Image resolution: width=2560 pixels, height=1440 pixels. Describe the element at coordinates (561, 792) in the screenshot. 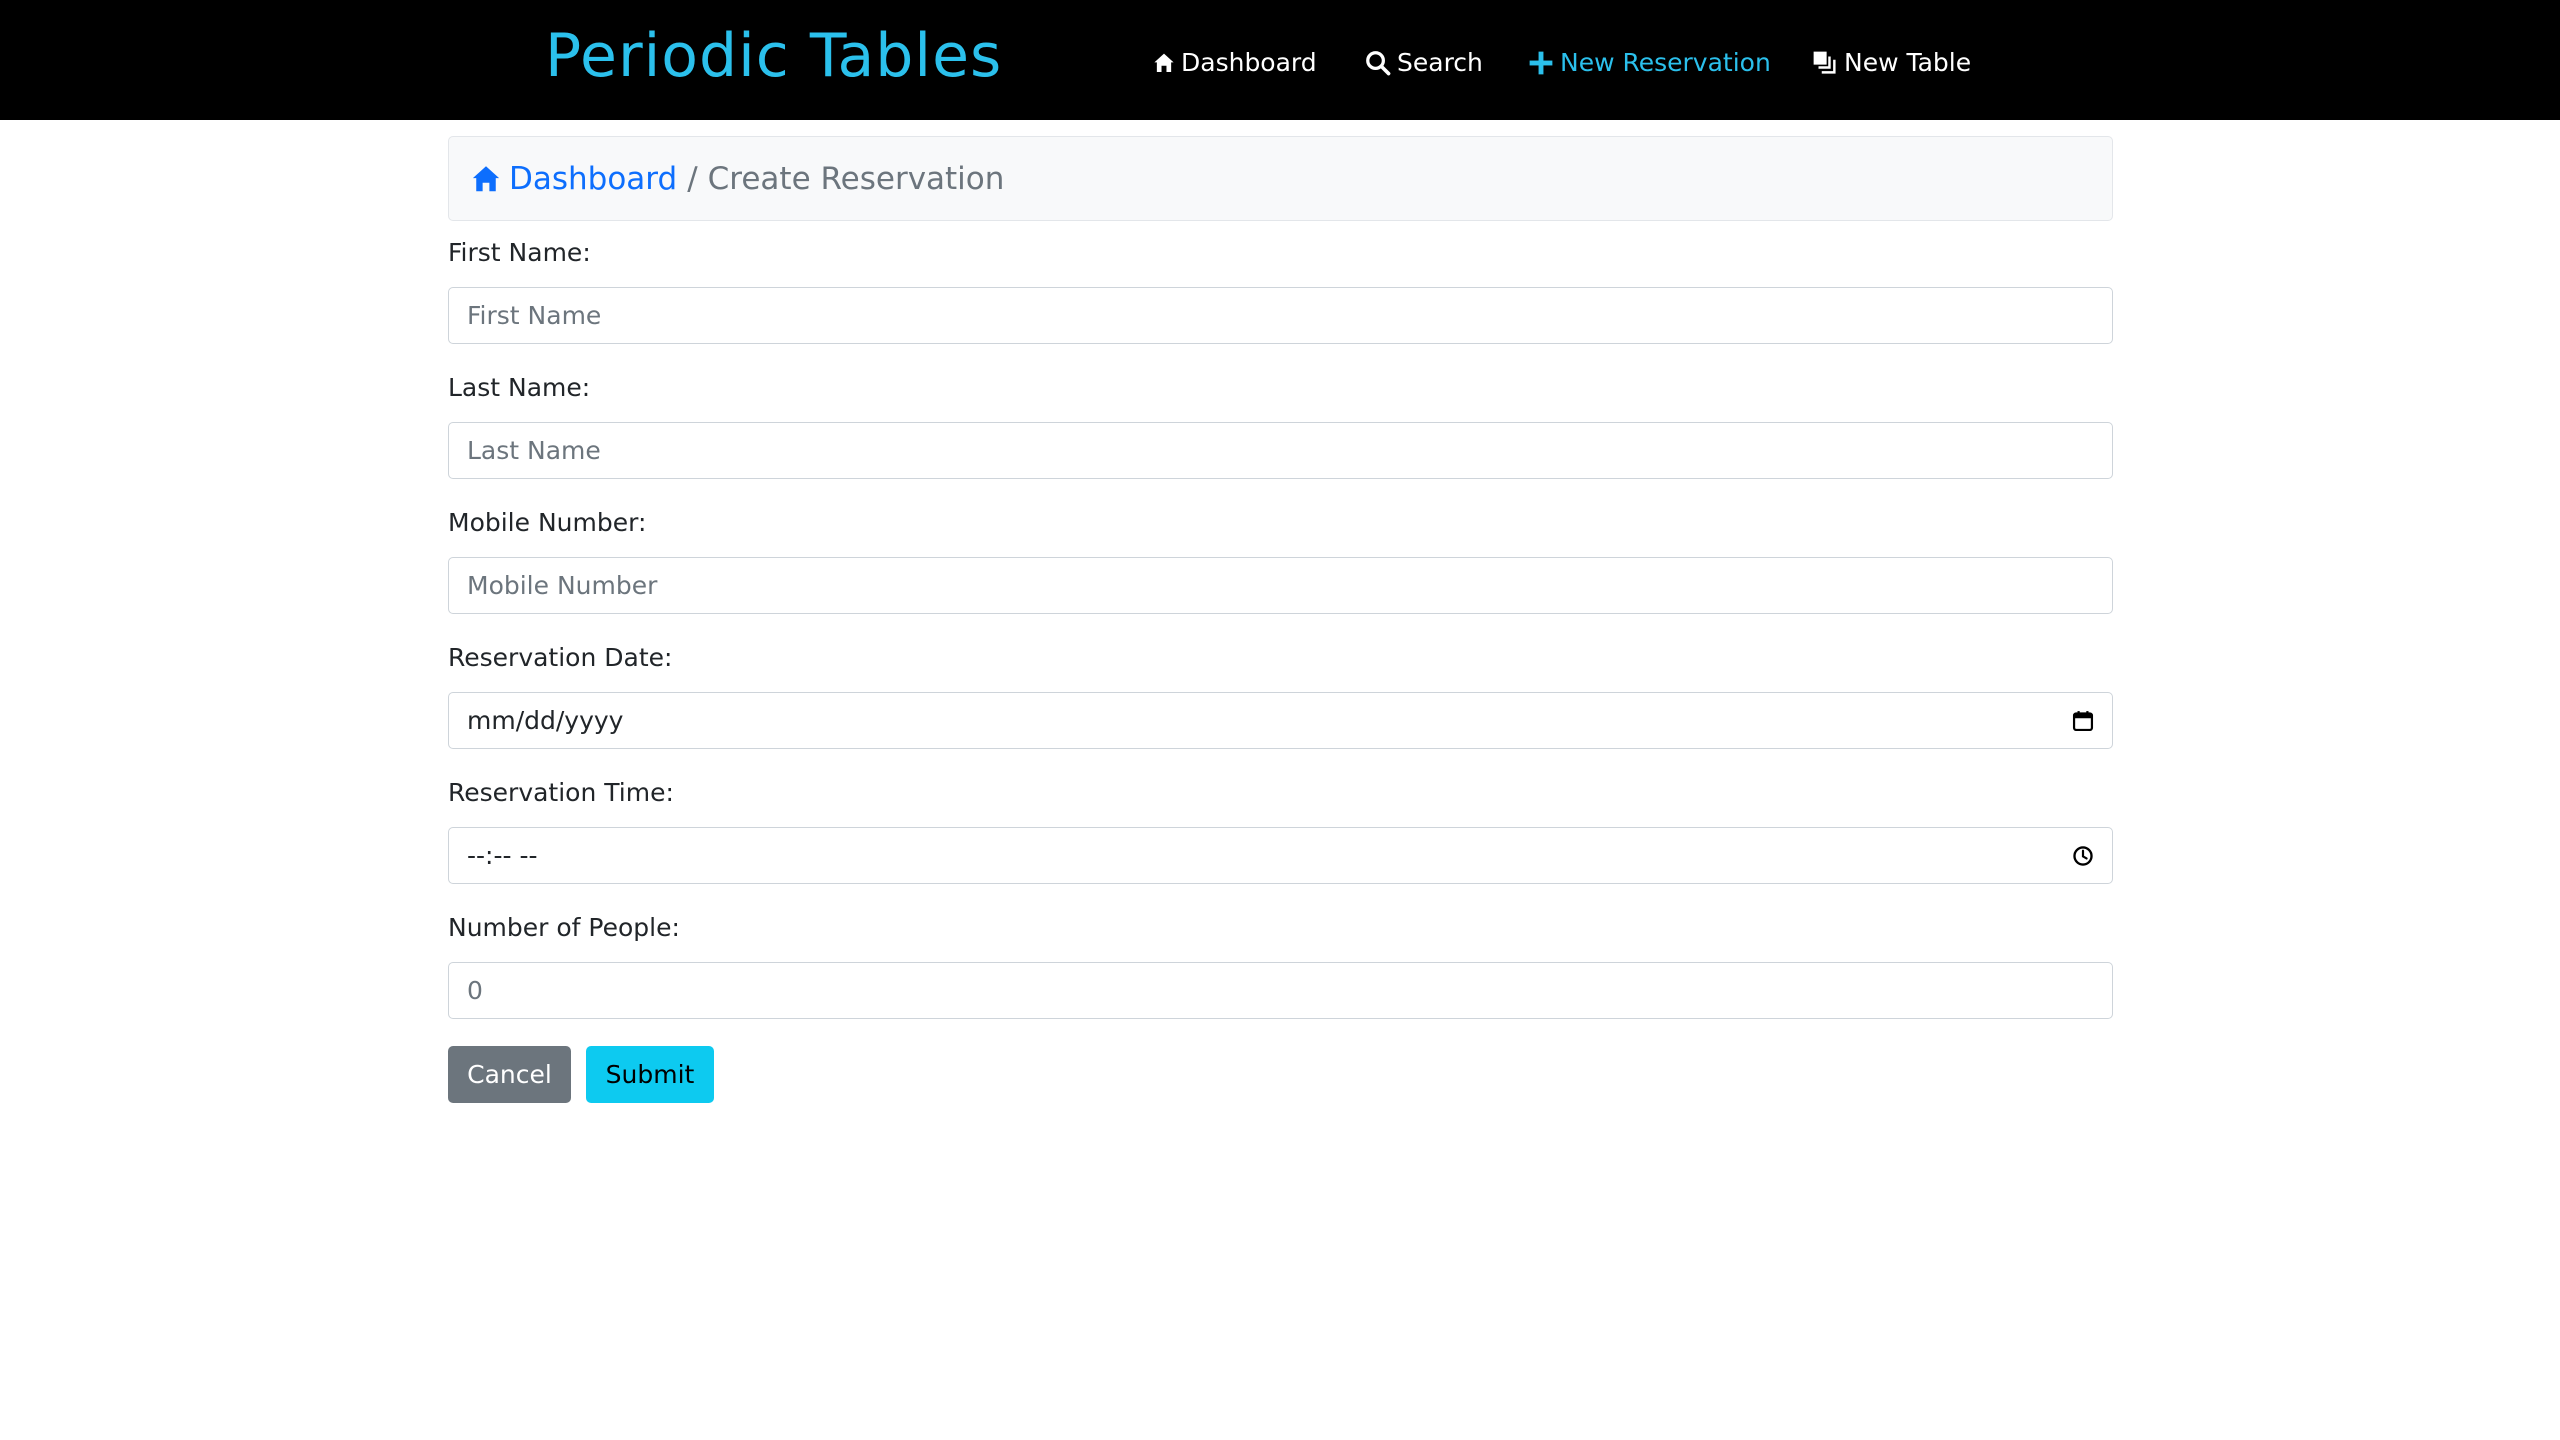

I see `reservation-time-label: Reservation Time:` at that location.